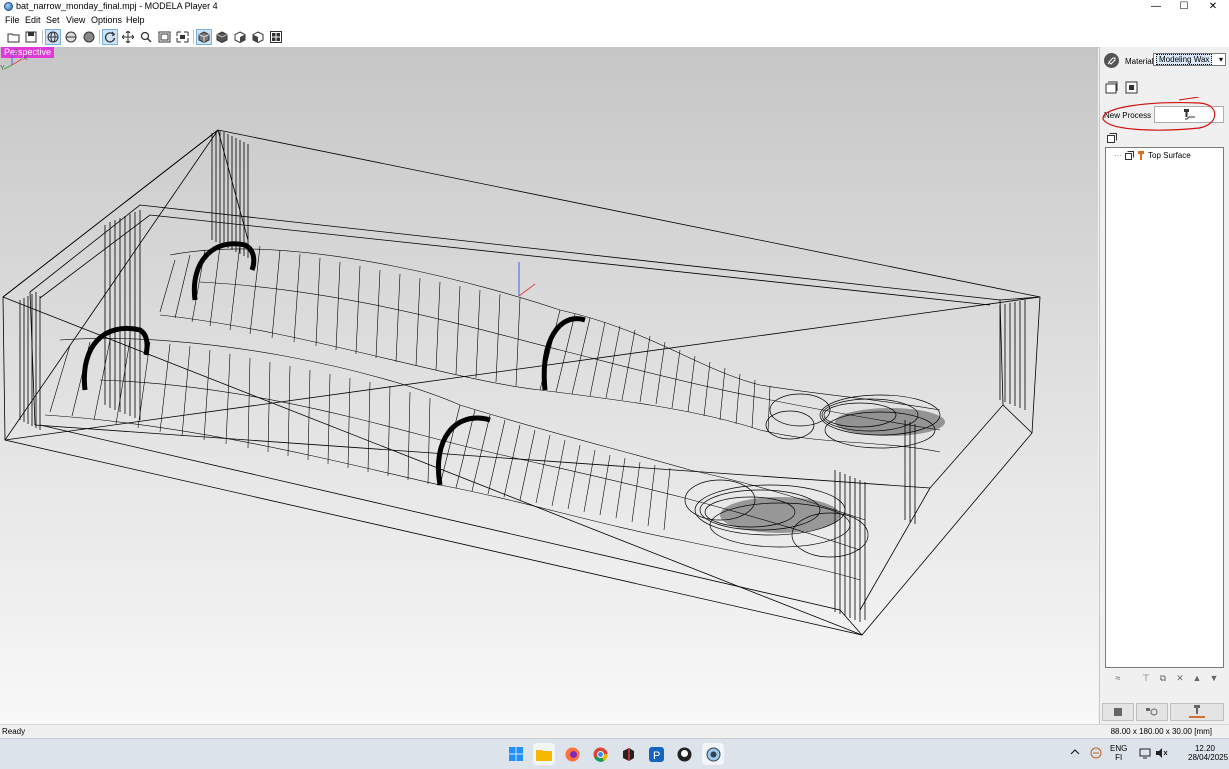 Image resolution: width=1229 pixels, height=769 pixels. I want to click on iso-view-icon, so click(204, 37).